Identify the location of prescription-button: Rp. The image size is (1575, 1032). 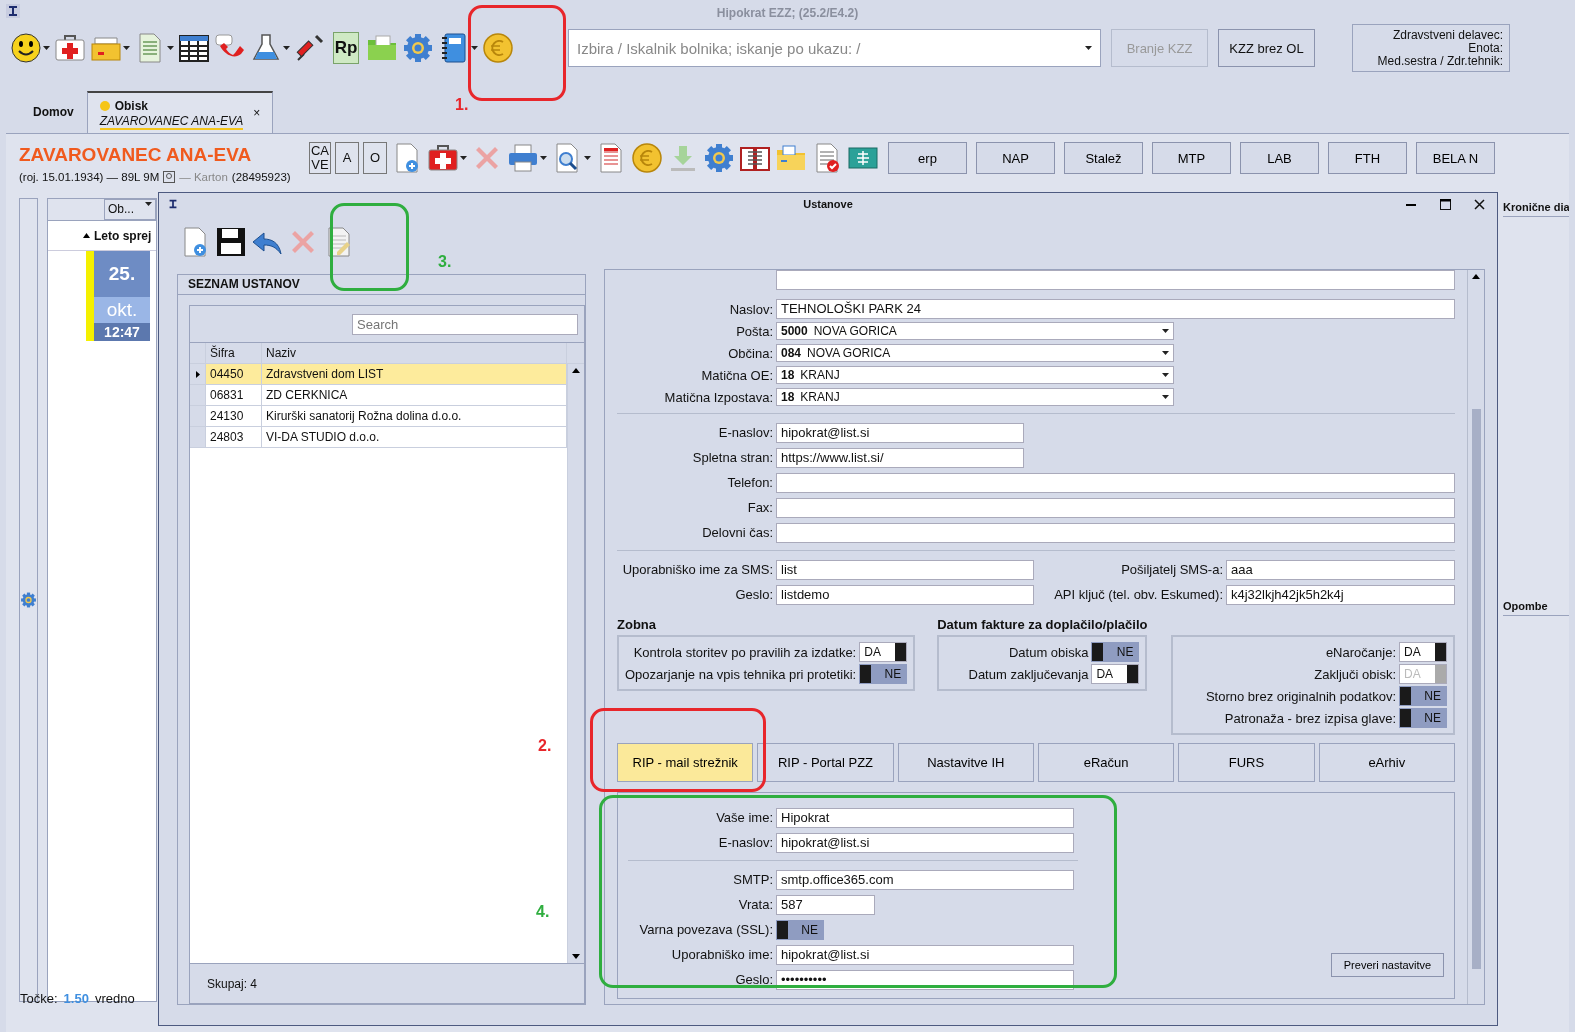
(346, 48).